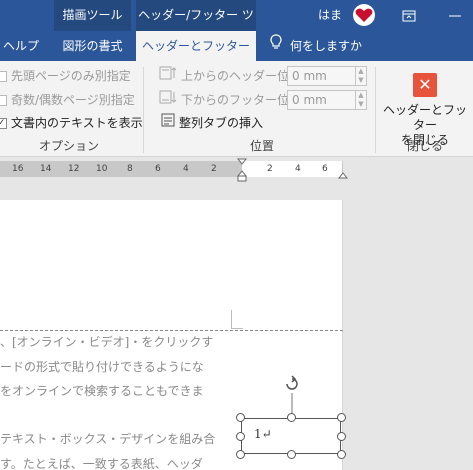  I want to click on title-bar: 描画ツール ヘッダー/フッター ツール はま, so click(236, 26).